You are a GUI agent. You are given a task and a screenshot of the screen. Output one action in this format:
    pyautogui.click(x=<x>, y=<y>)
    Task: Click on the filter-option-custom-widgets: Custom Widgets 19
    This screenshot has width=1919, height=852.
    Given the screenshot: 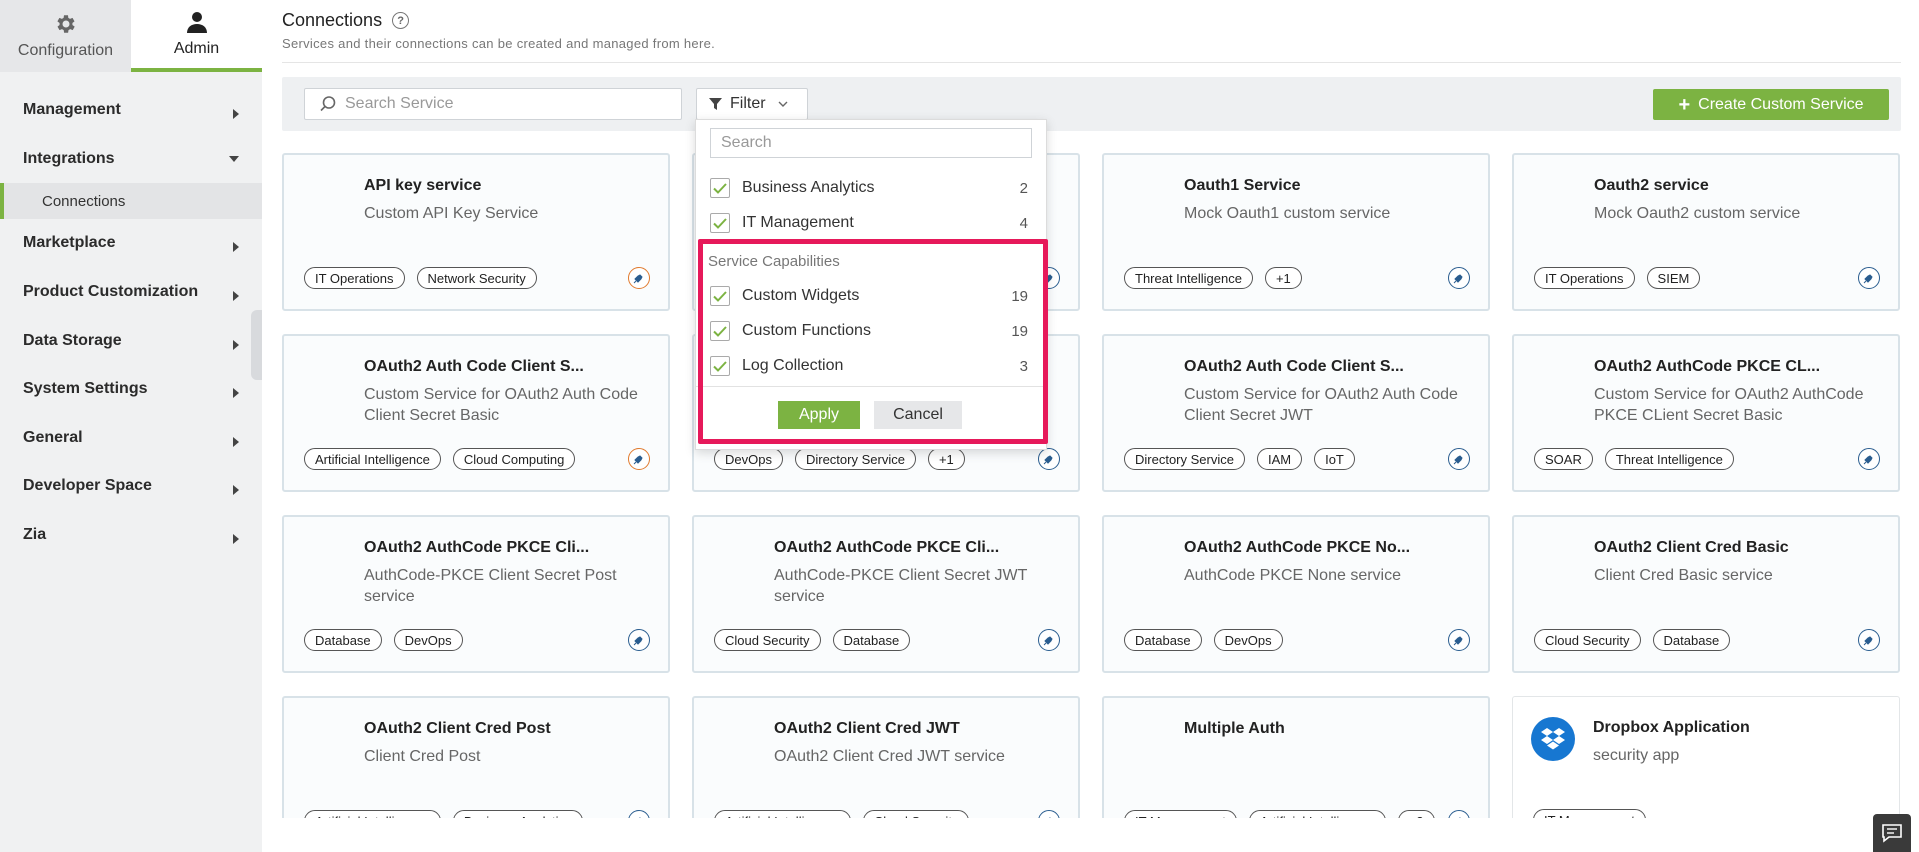 What is the action you would take?
    pyautogui.click(x=871, y=296)
    